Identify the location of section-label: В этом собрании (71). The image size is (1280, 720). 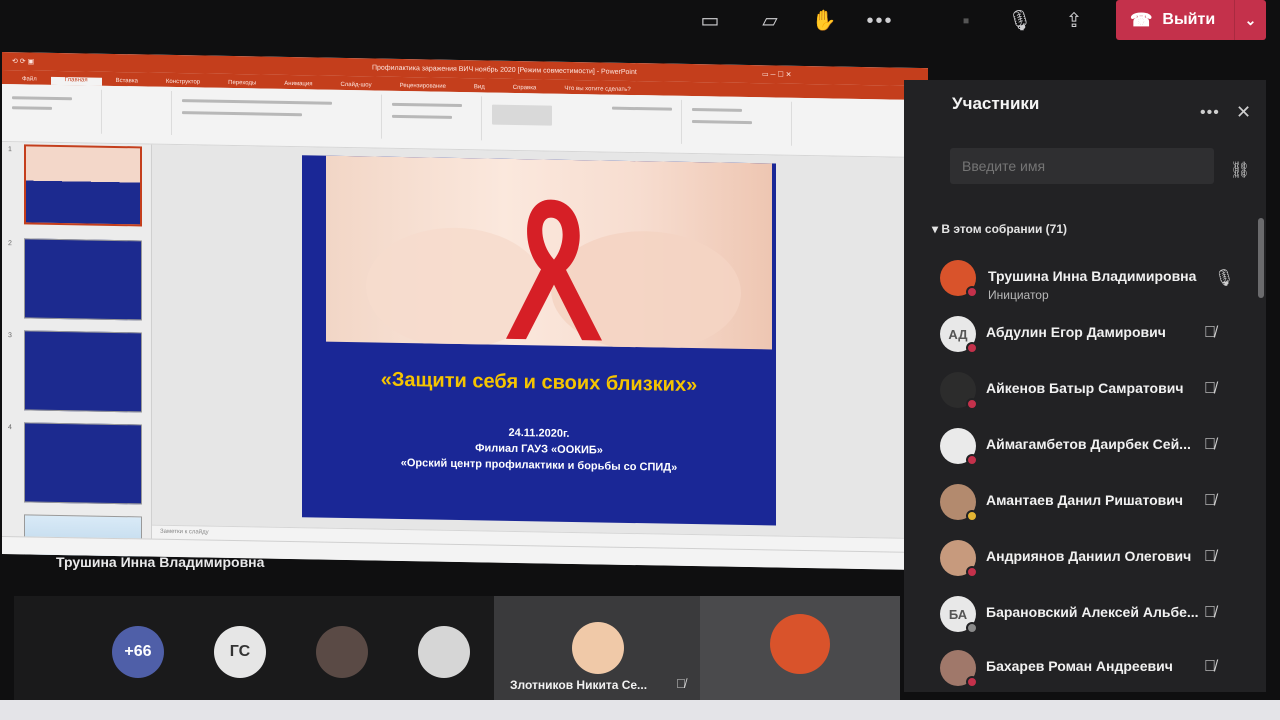
(1004, 229).